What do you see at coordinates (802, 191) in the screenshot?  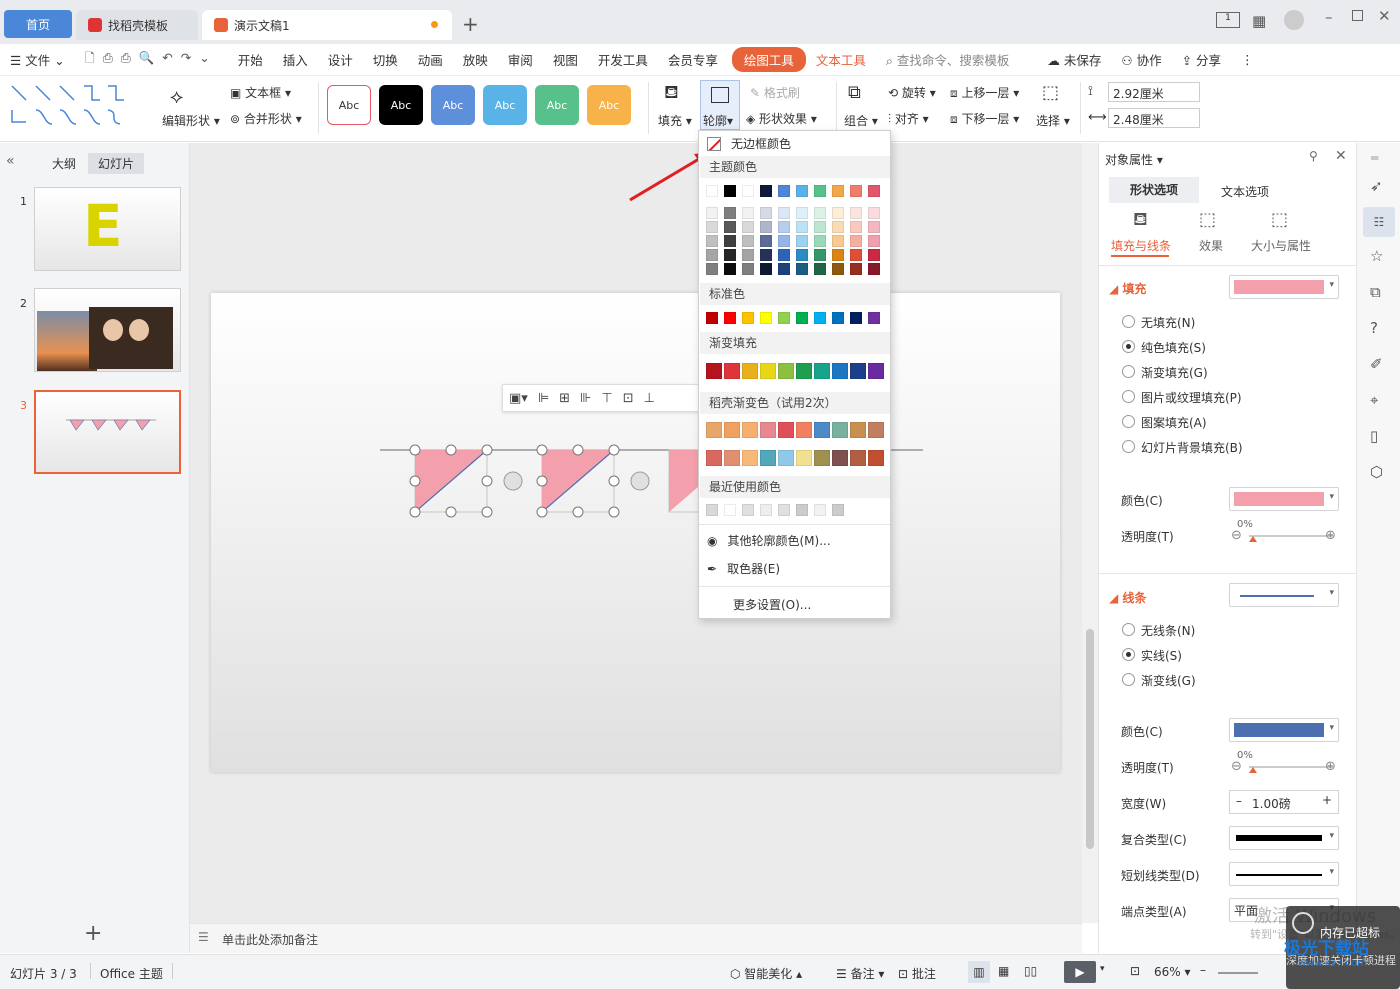 I see `theme-color-swatch` at bounding box center [802, 191].